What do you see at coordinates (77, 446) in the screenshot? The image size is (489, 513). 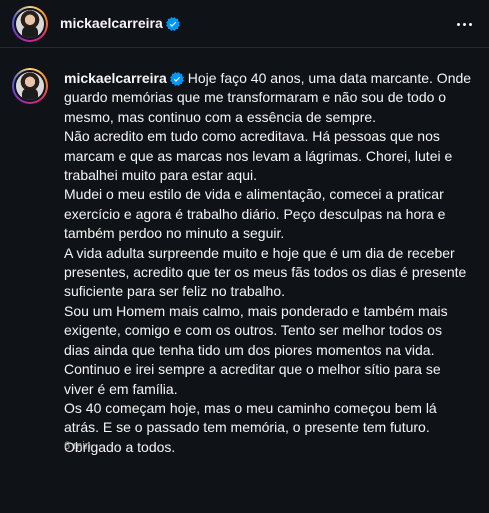 I see `post-timestamp: 6 min` at bounding box center [77, 446].